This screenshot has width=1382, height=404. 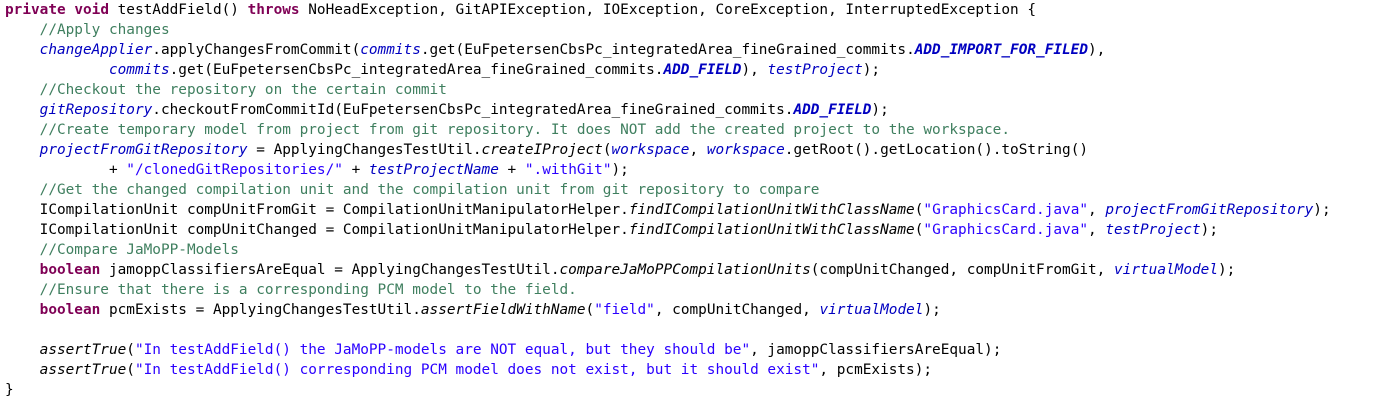 I want to click on static-method: createIProject, so click(x=542, y=150).